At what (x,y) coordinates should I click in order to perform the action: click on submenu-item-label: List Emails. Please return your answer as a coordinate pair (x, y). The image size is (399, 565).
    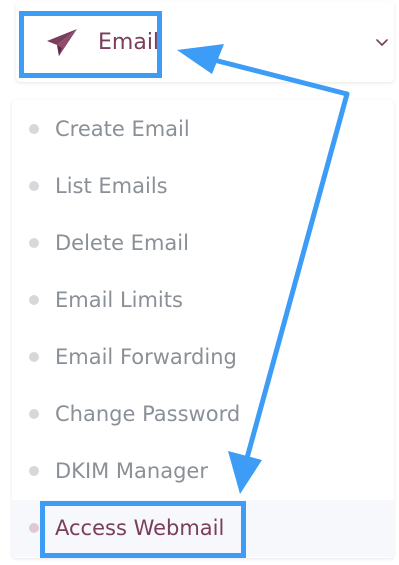
    Looking at the image, I should click on (111, 186).